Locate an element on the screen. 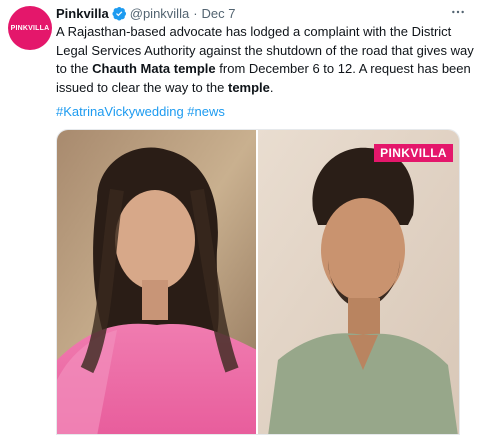 The width and height of the screenshot is (480, 435). author-name: Pinkvilla is located at coordinates (82, 13).